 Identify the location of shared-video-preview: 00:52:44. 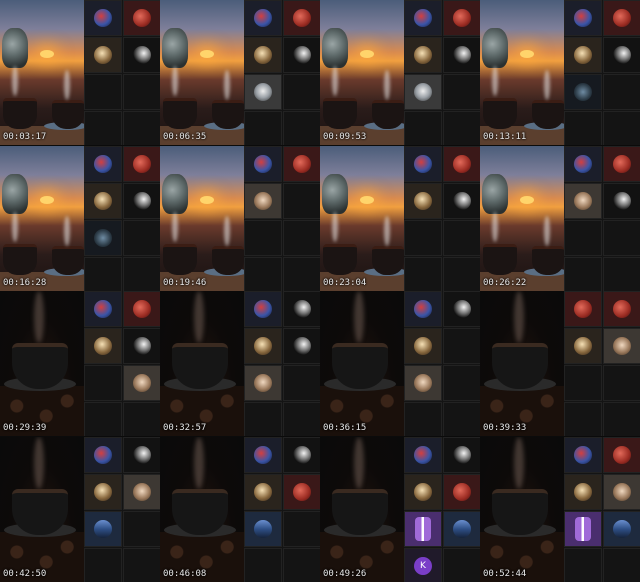
(522, 509).